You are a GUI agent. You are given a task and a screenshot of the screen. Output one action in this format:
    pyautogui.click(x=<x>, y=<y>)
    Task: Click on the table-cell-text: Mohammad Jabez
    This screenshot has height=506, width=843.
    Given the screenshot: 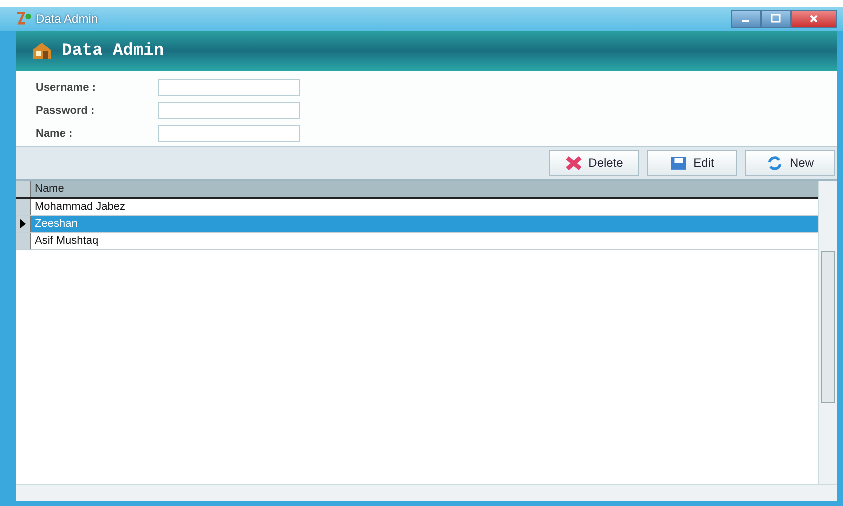 What is the action you would take?
    pyautogui.click(x=80, y=207)
    